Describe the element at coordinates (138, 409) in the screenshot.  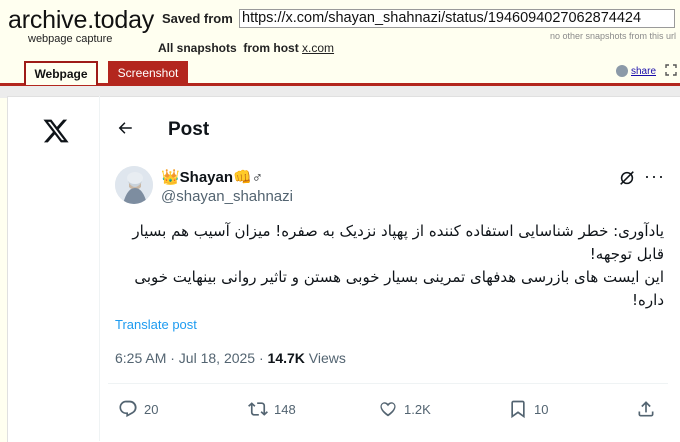
I see `reply-button: 20` at that location.